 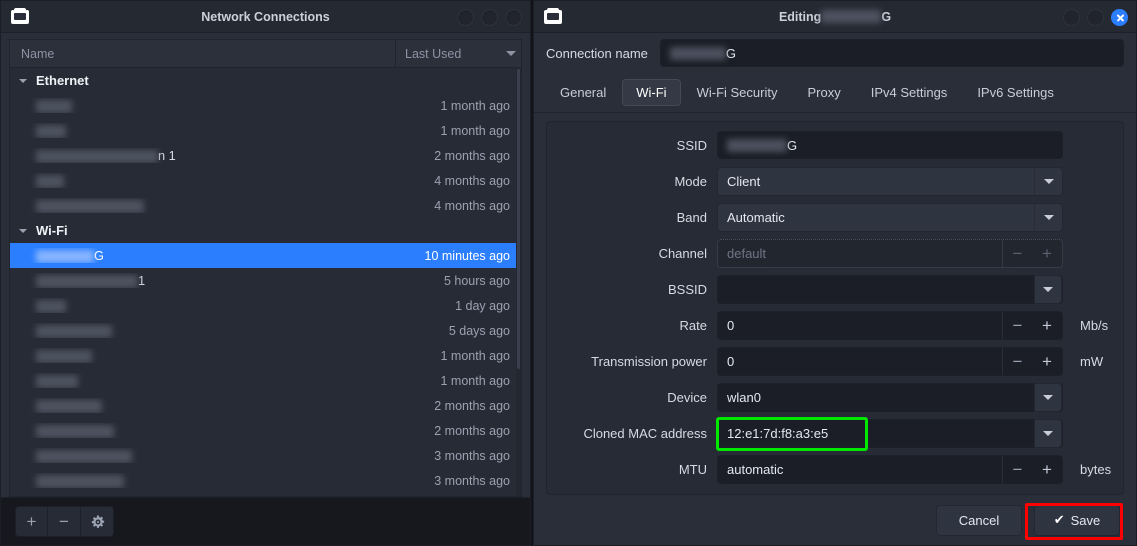 What do you see at coordinates (1047, 325) in the screenshot?
I see `rate-increment-button: +` at bounding box center [1047, 325].